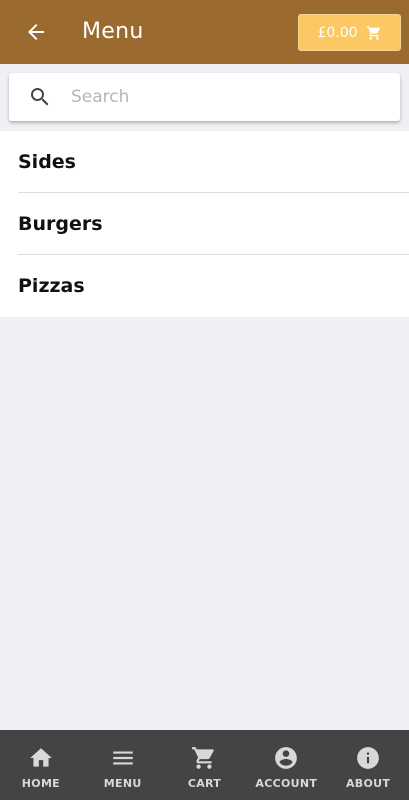 The width and height of the screenshot is (409, 800). What do you see at coordinates (47, 161) in the screenshot?
I see `category-label: Sides` at bounding box center [47, 161].